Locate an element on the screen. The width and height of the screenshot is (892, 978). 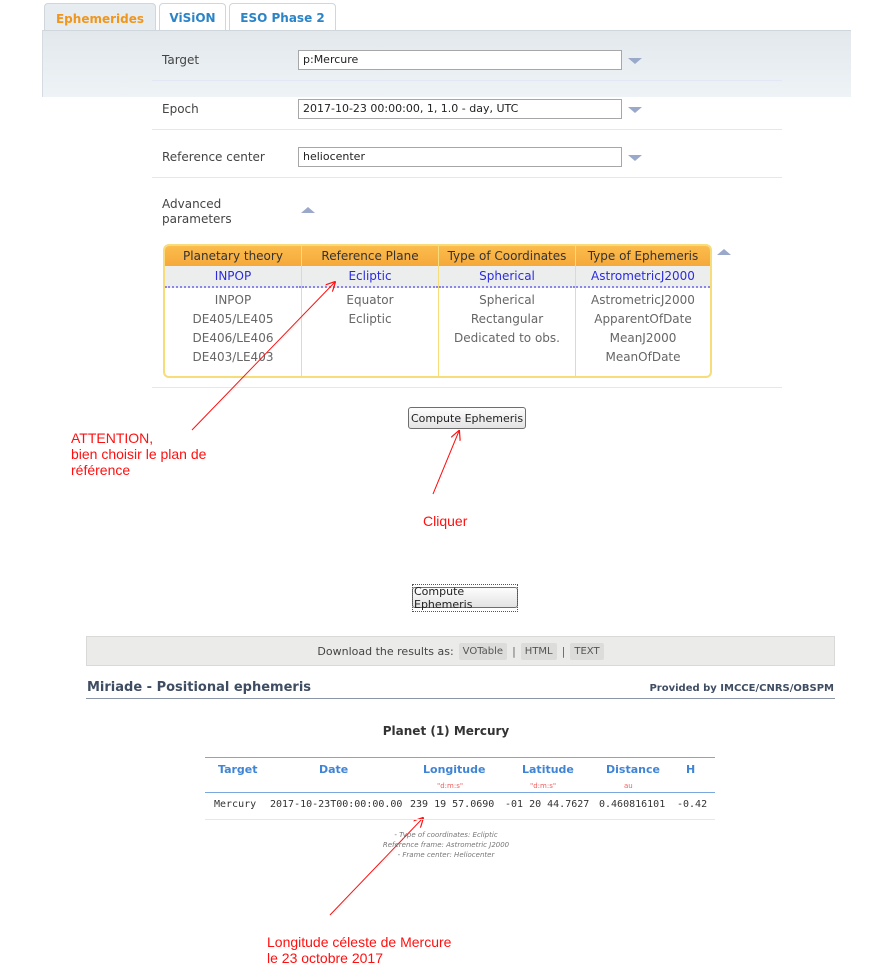
header-bottom-rule is located at coordinates (460, 792).